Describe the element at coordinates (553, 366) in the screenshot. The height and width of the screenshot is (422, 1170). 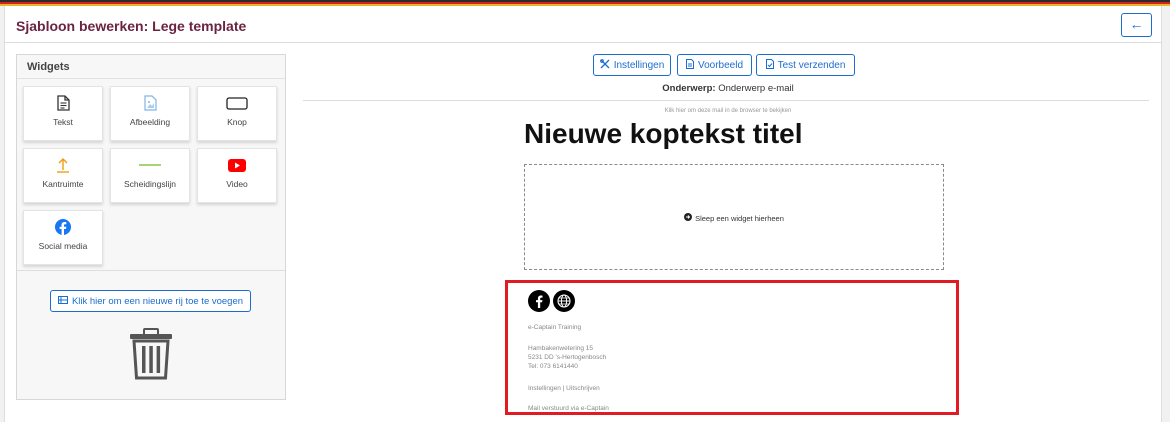
I see `footer-phone: Tel: 073 6141440` at that location.